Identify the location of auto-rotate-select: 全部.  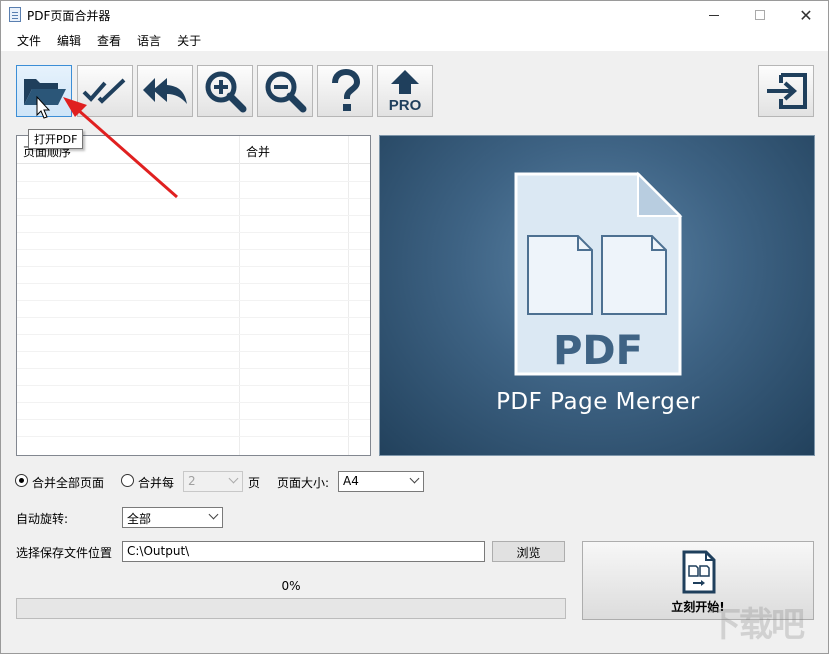
(172, 517).